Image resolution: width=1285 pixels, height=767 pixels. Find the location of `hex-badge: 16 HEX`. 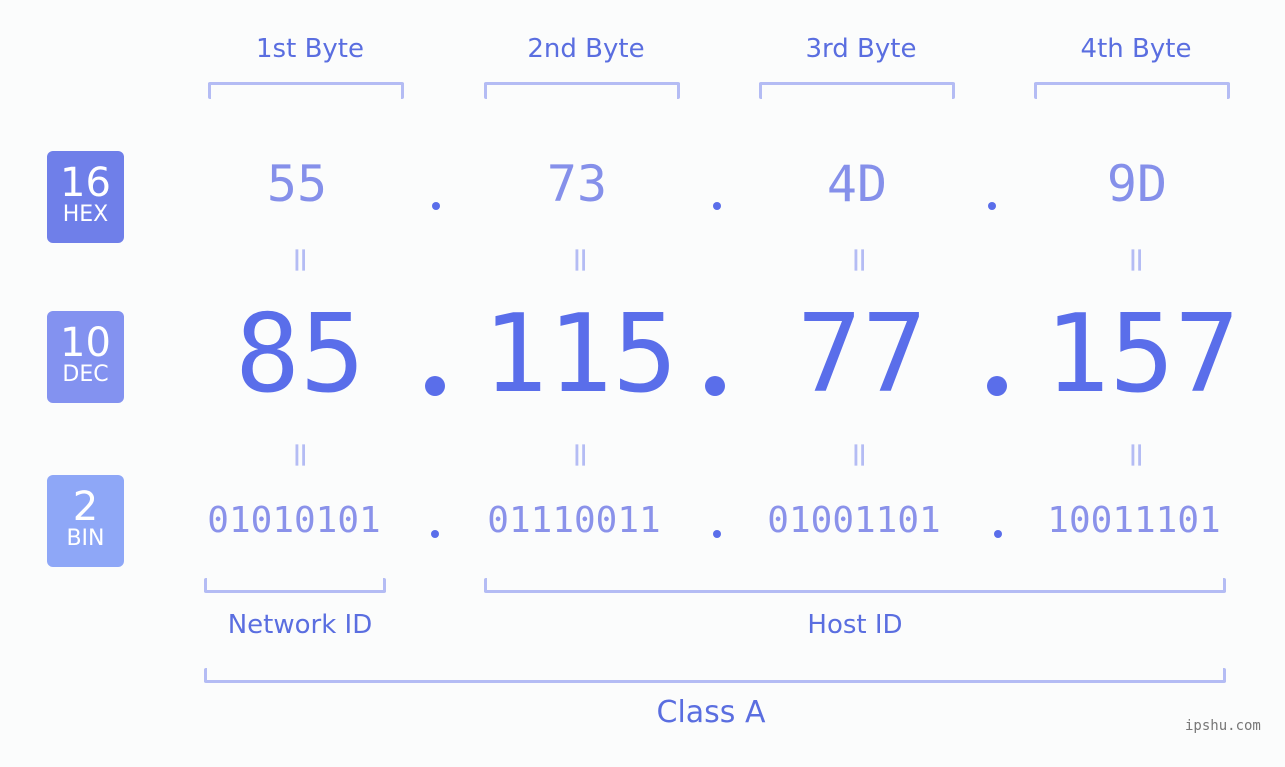

hex-badge: 16 HEX is located at coordinates (85, 197).